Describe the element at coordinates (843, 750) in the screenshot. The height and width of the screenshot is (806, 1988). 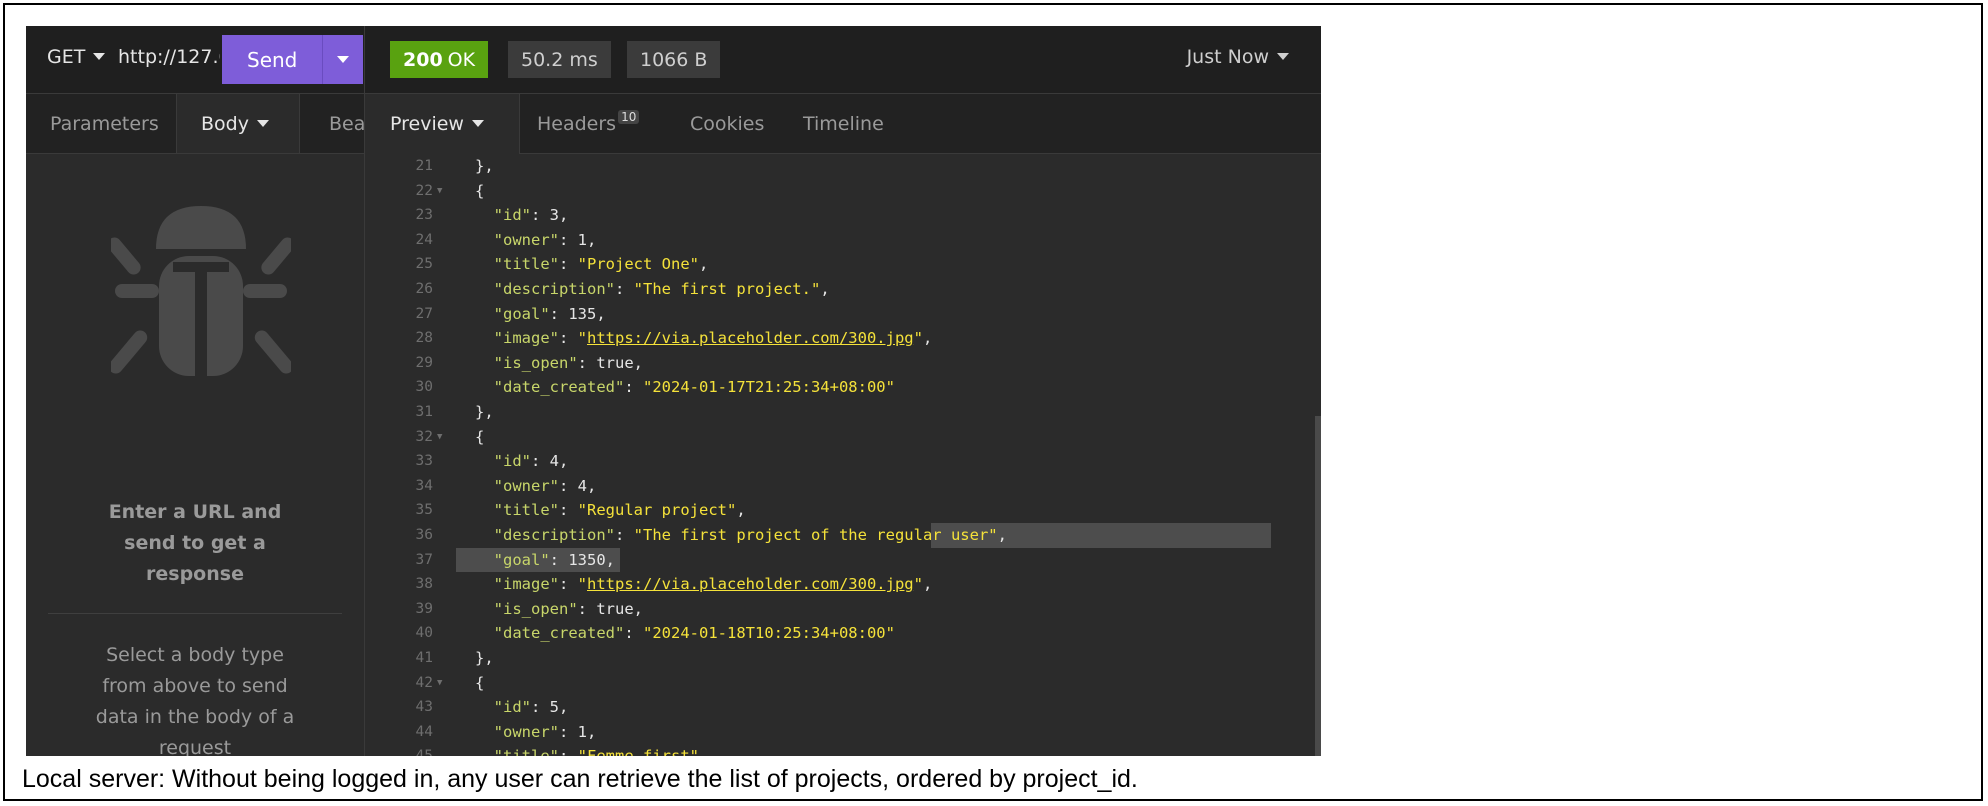
I see `code-line: 45 "title": "Femme first",` at that location.